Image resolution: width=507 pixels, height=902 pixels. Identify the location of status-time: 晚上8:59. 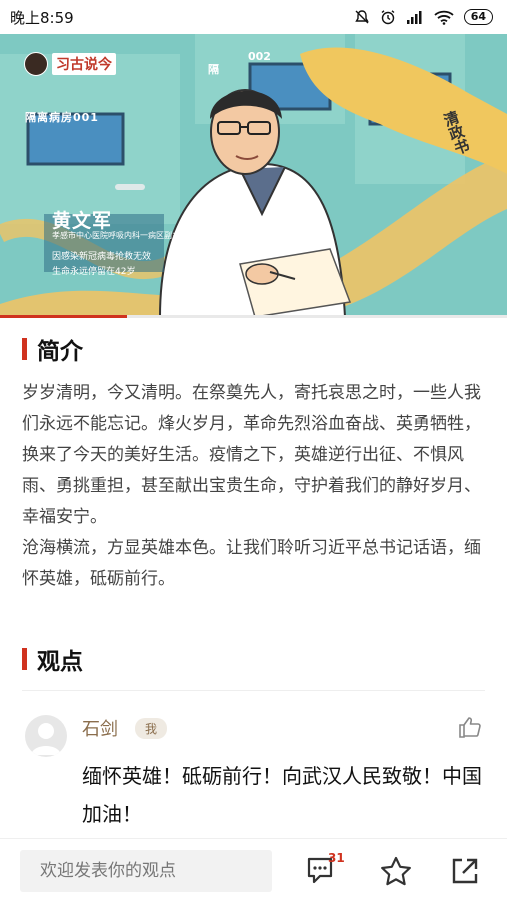
(42, 17).